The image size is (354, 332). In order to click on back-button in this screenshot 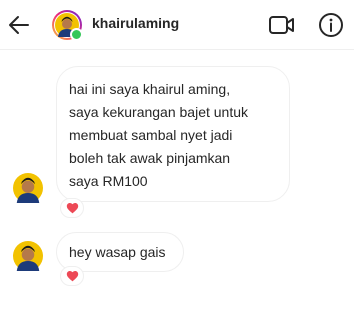, I will do `click(19, 25)`.